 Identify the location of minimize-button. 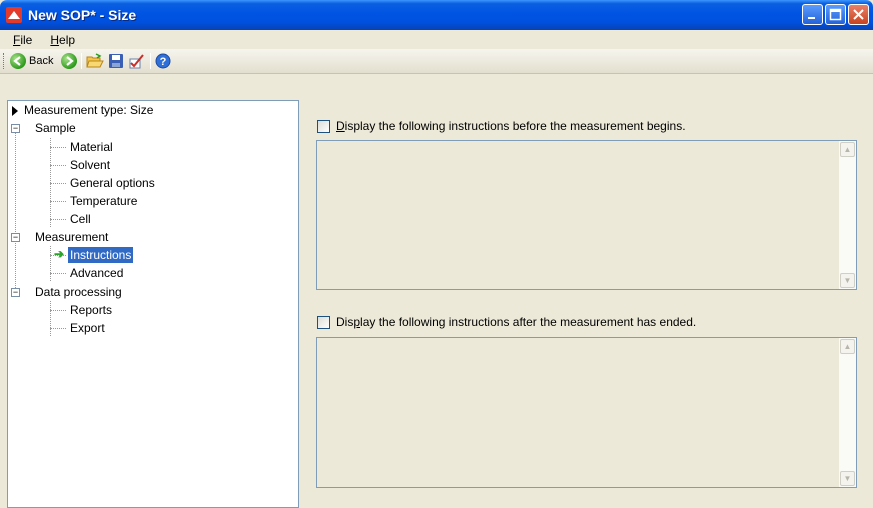
(812, 14).